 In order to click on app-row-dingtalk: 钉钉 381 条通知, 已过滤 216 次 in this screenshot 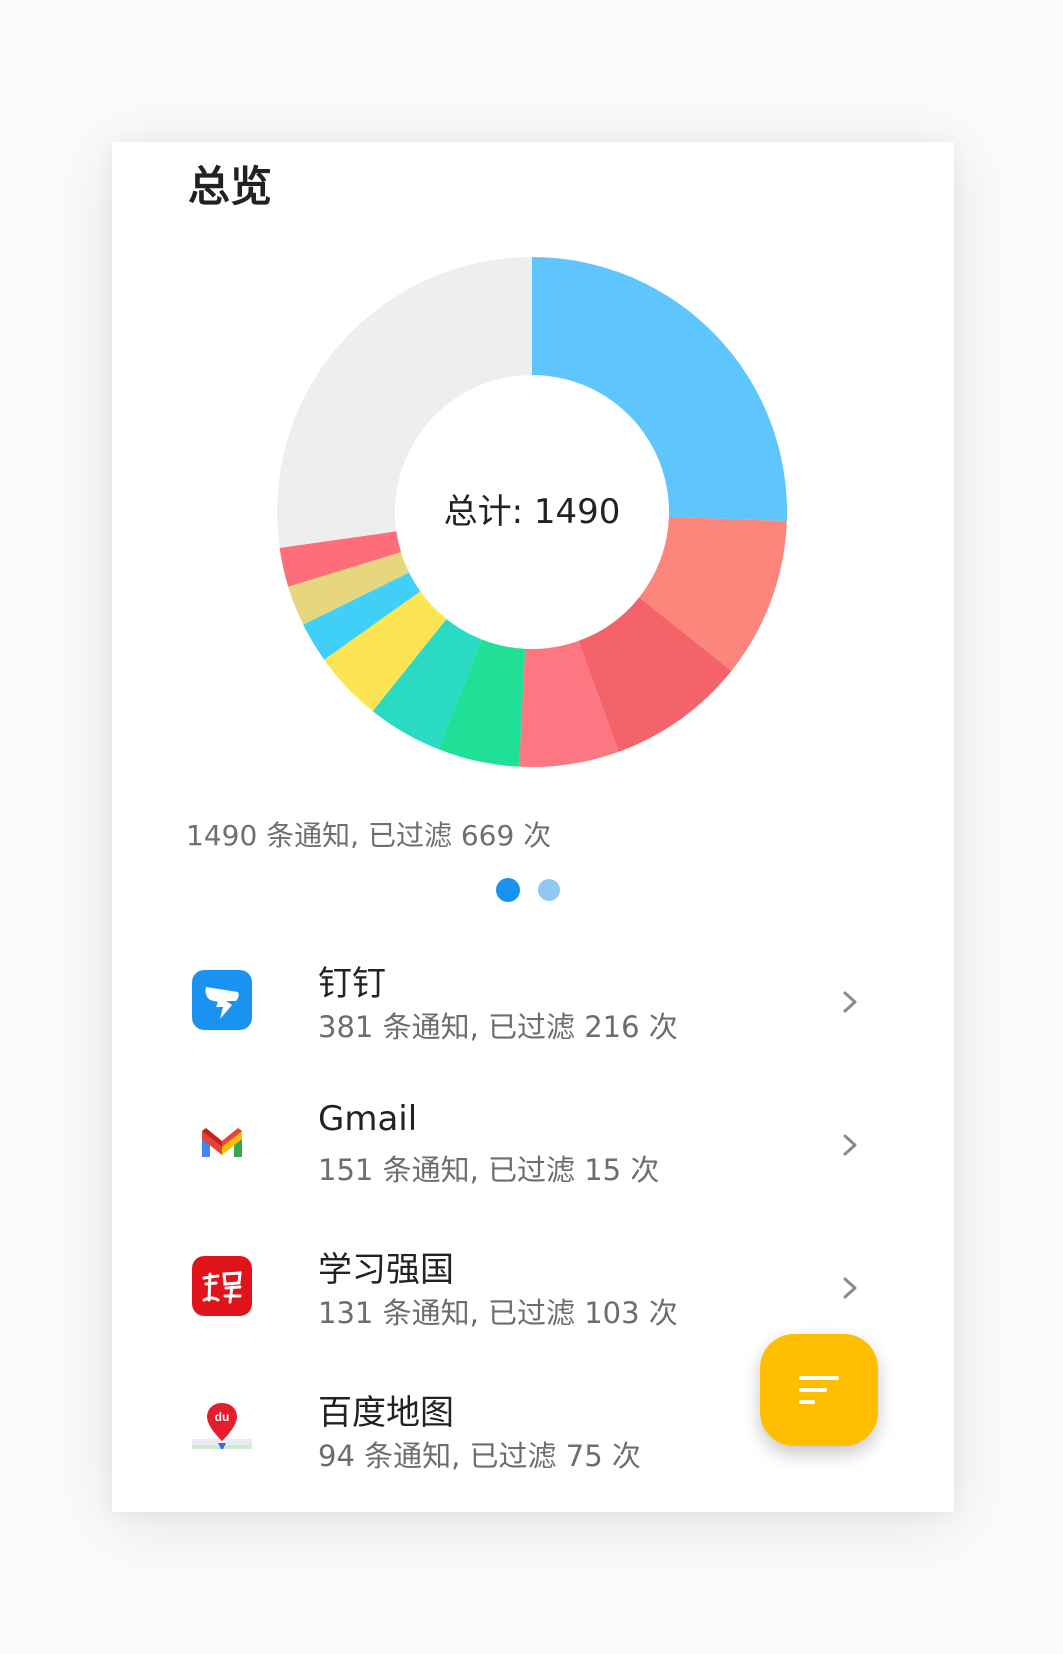, I will do `click(533, 1003)`.